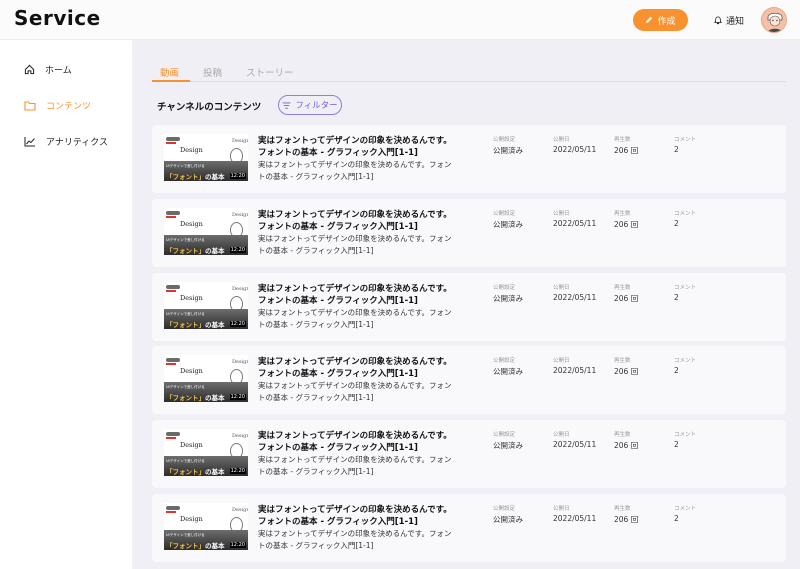  Describe the element at coordinates (729, 20) in the screenshot. I see `notification-button: 通知` at that location.